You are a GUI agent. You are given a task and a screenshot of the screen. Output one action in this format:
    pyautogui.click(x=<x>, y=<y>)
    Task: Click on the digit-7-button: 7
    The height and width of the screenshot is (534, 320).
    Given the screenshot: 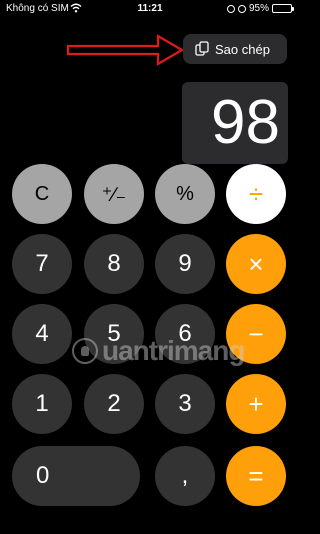 What is the action you would take?
    pyautogui.click(x=42, y=264)
    